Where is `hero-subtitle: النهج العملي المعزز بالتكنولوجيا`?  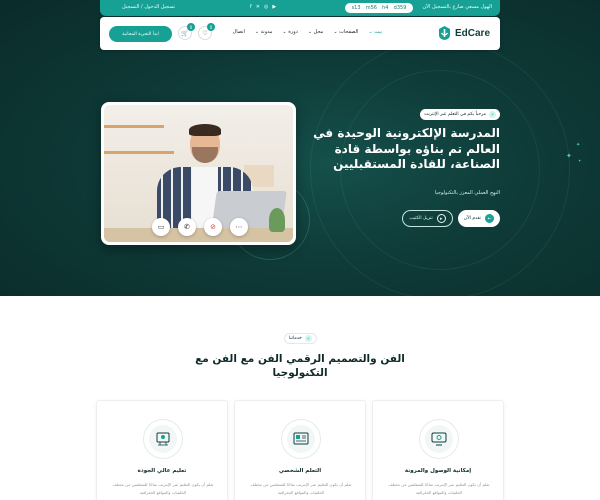 hero-subtitle: النهج العملي المعزز بالتكنولوجيا is located at coordinates (467, 193).